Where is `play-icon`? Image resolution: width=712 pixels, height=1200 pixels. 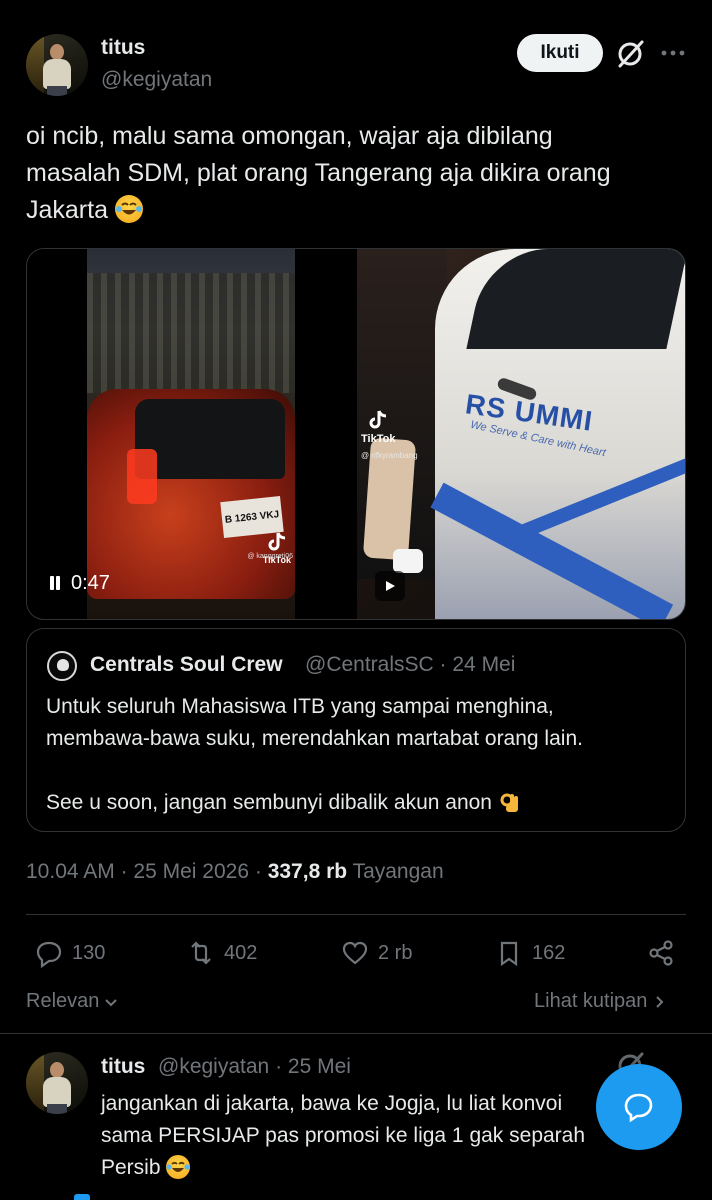 play-icon is located at coordinates (390, 586).